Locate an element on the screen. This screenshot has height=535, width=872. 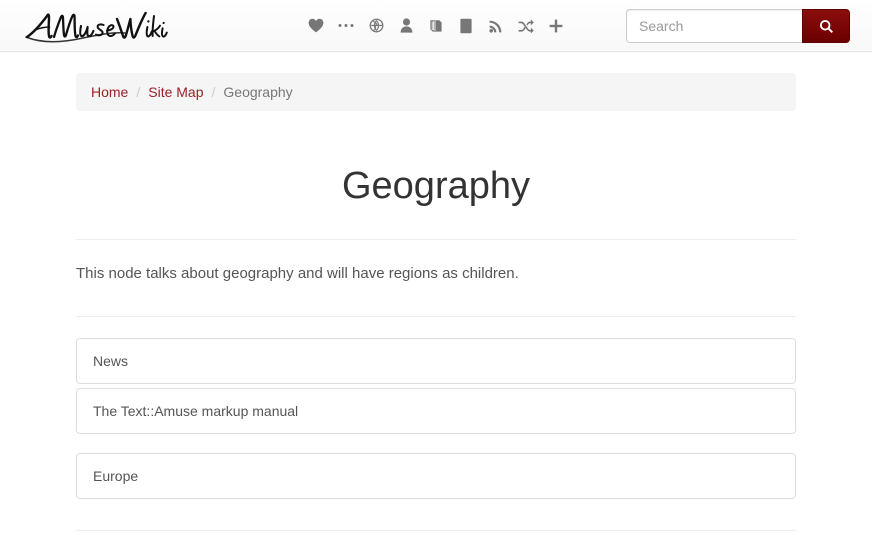
list-item: News is located at coordinates (436, 361).